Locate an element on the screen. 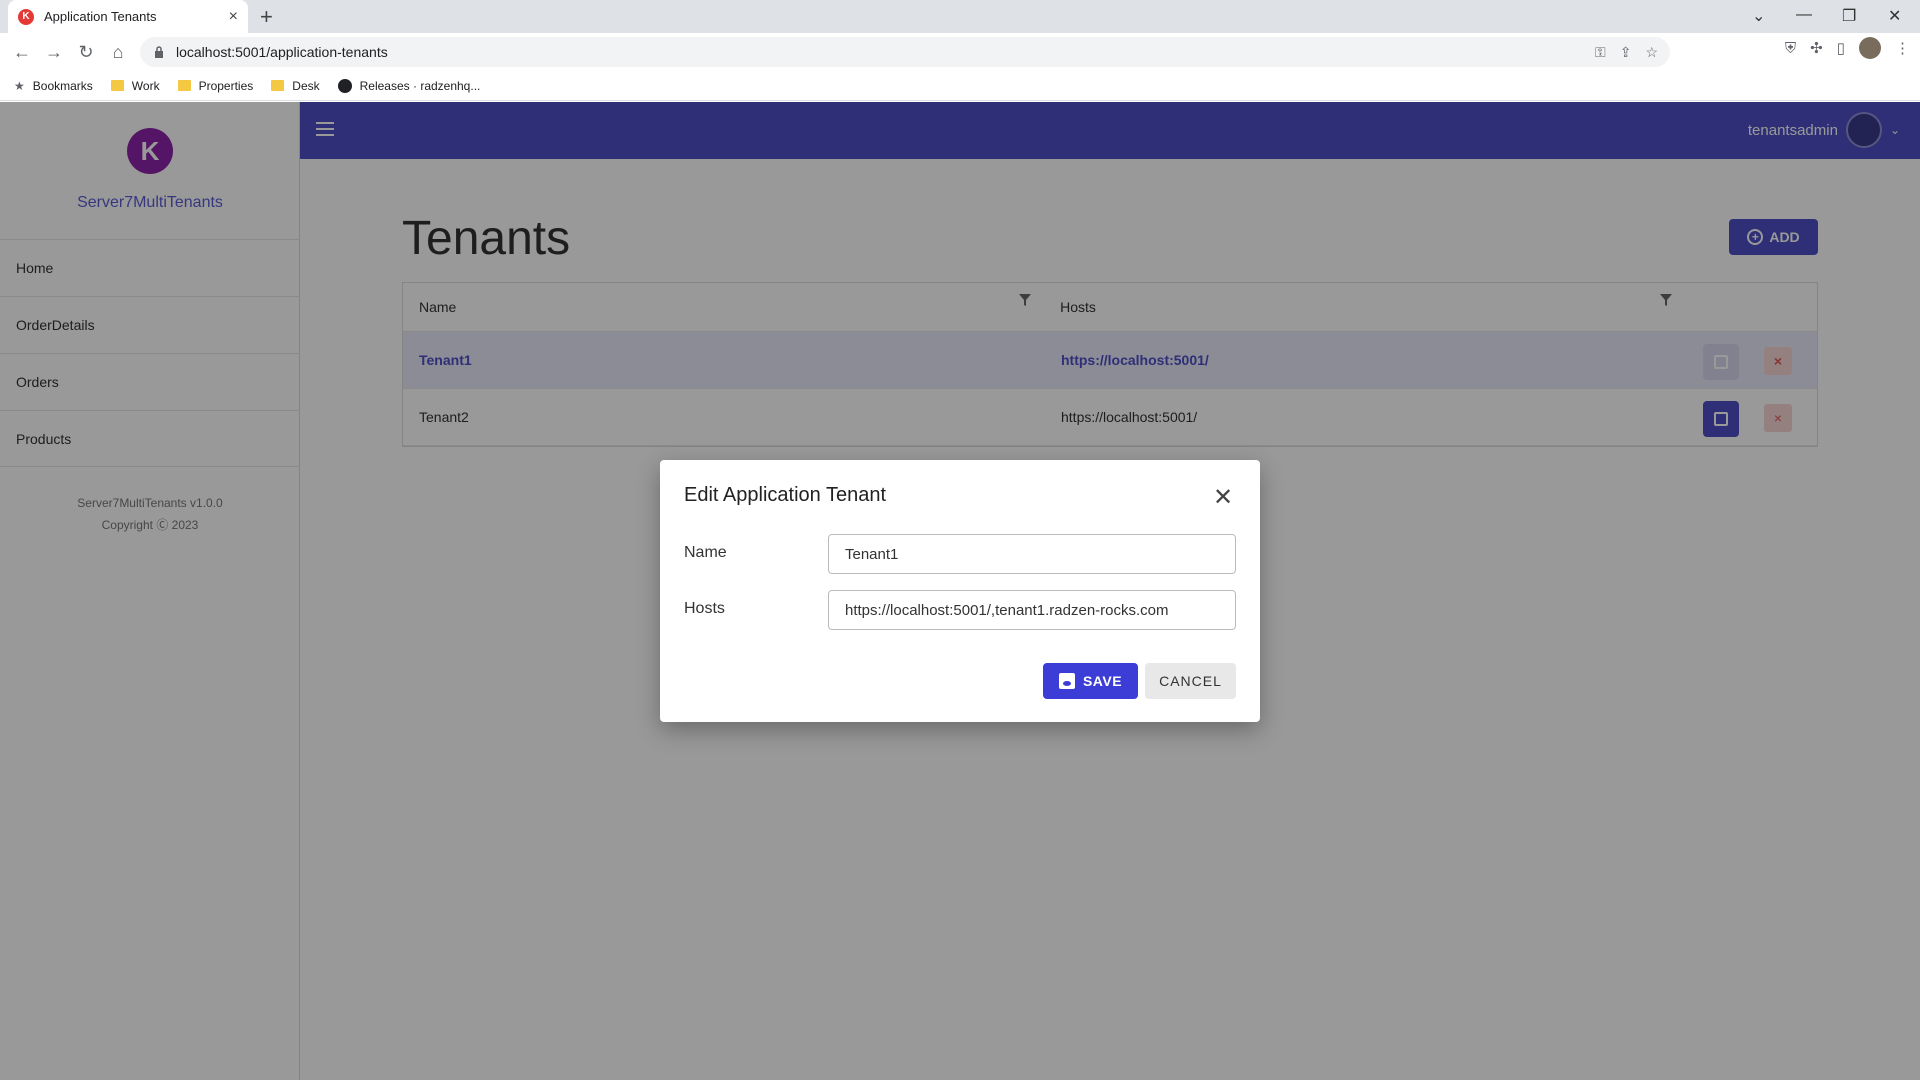  hosts-label: Hosts is located at coordinates (704, 608).